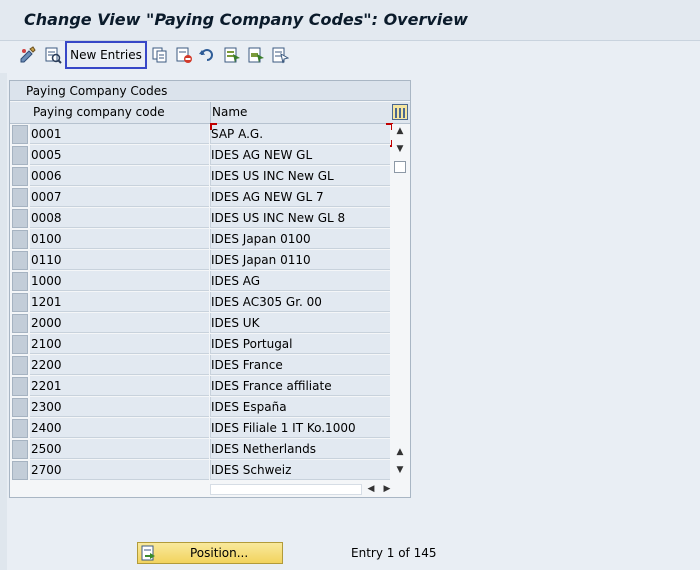 The width and height of the screenshot is (700, 570). I want to click on cell-name: IDES France, so click(300, 365).